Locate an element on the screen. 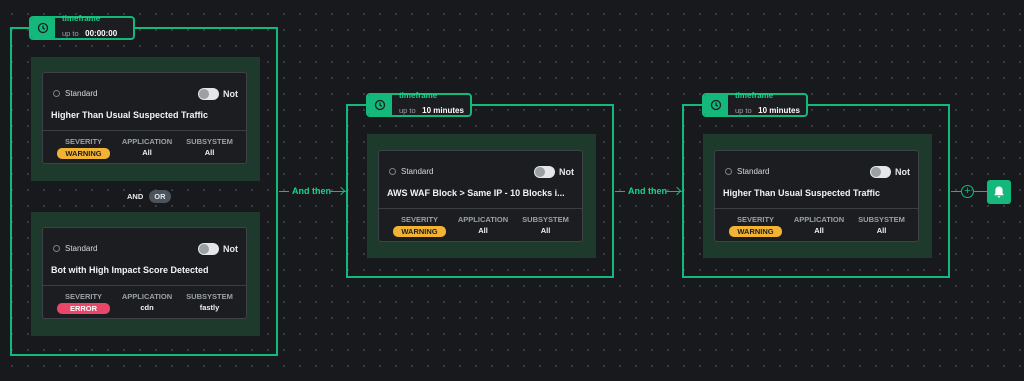  or-pill: OR is located at coordinates (160, 196).